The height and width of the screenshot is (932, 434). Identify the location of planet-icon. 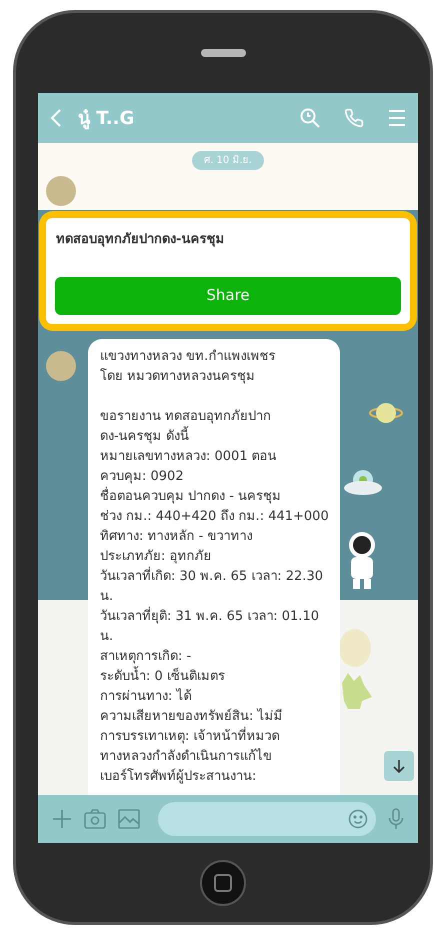
(386, 413).